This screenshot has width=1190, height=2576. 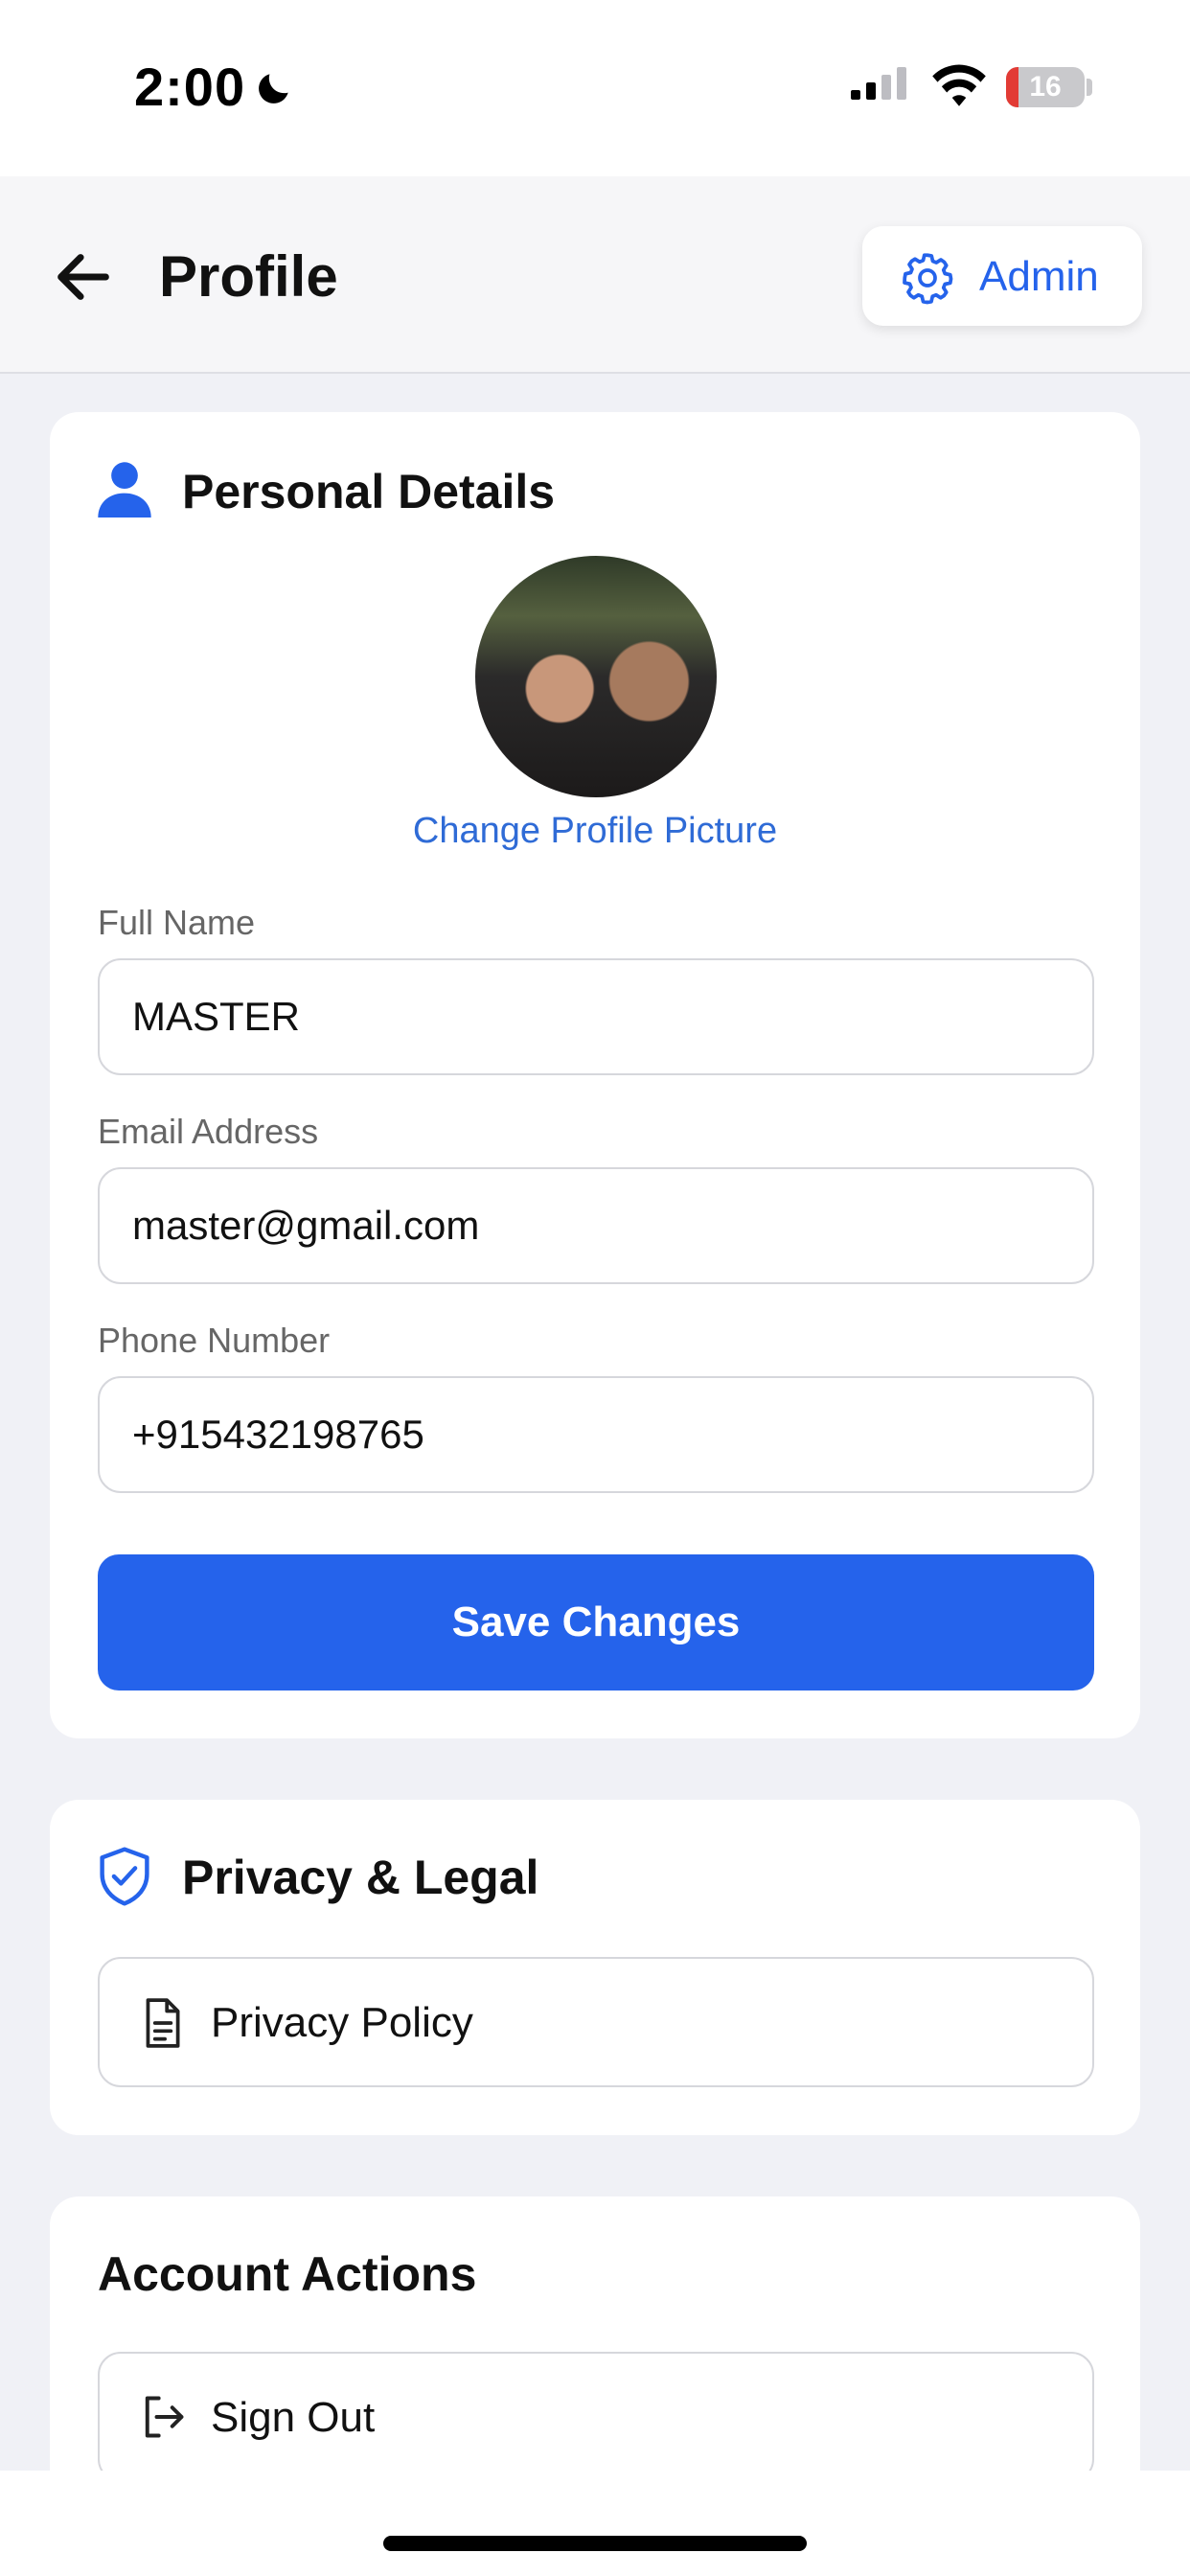 I want to click on back-arrow-icon, so click(x=84, y=276).